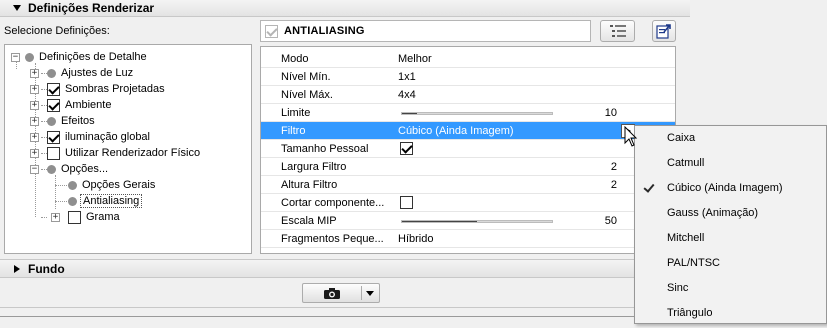 The width and height of the screenshot is (827, 328). What do you see at coordinates (406, 202) in the screenshot?
I see `clip-components-checkbox` at bounding box center [406, 202].